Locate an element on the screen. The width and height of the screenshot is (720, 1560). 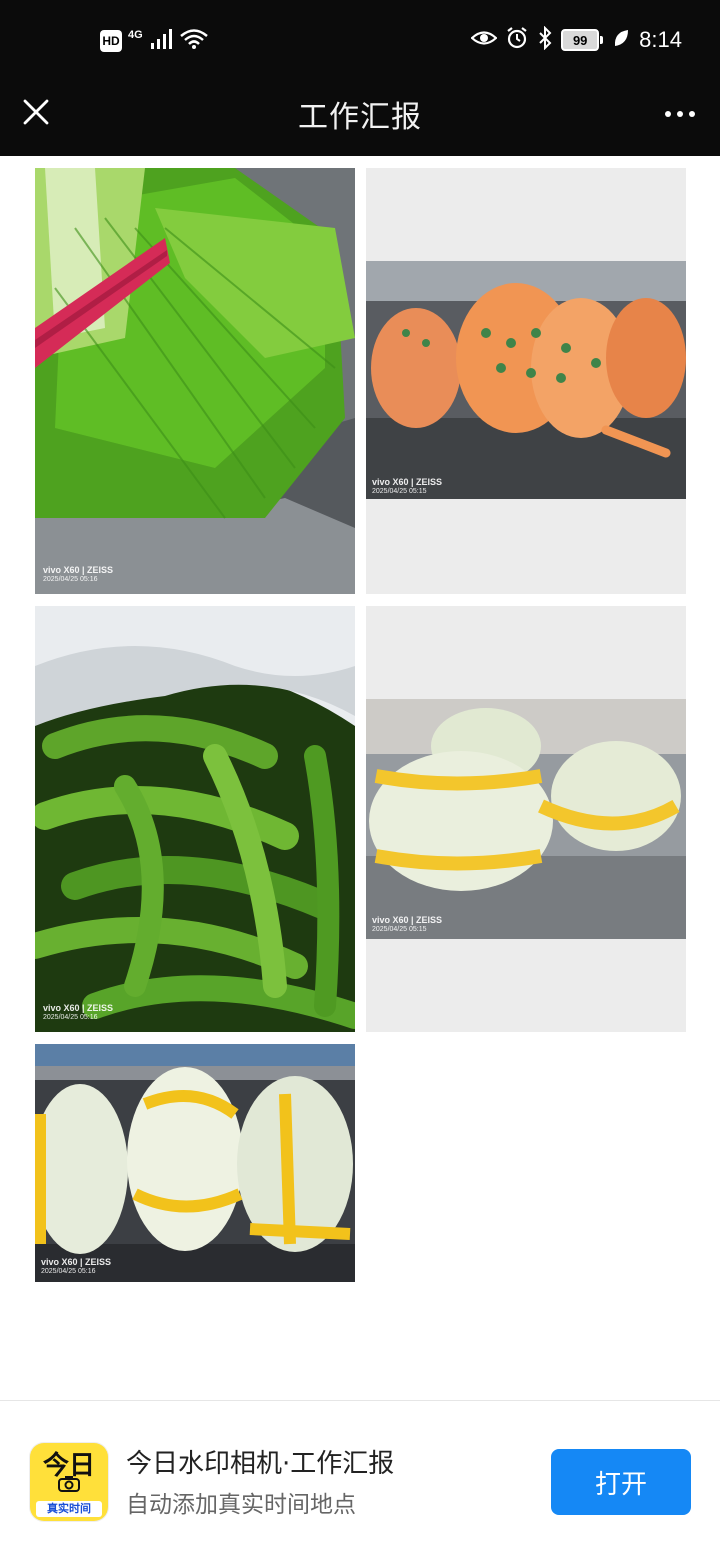
camera-icon is located at coordinates (69, 1486).